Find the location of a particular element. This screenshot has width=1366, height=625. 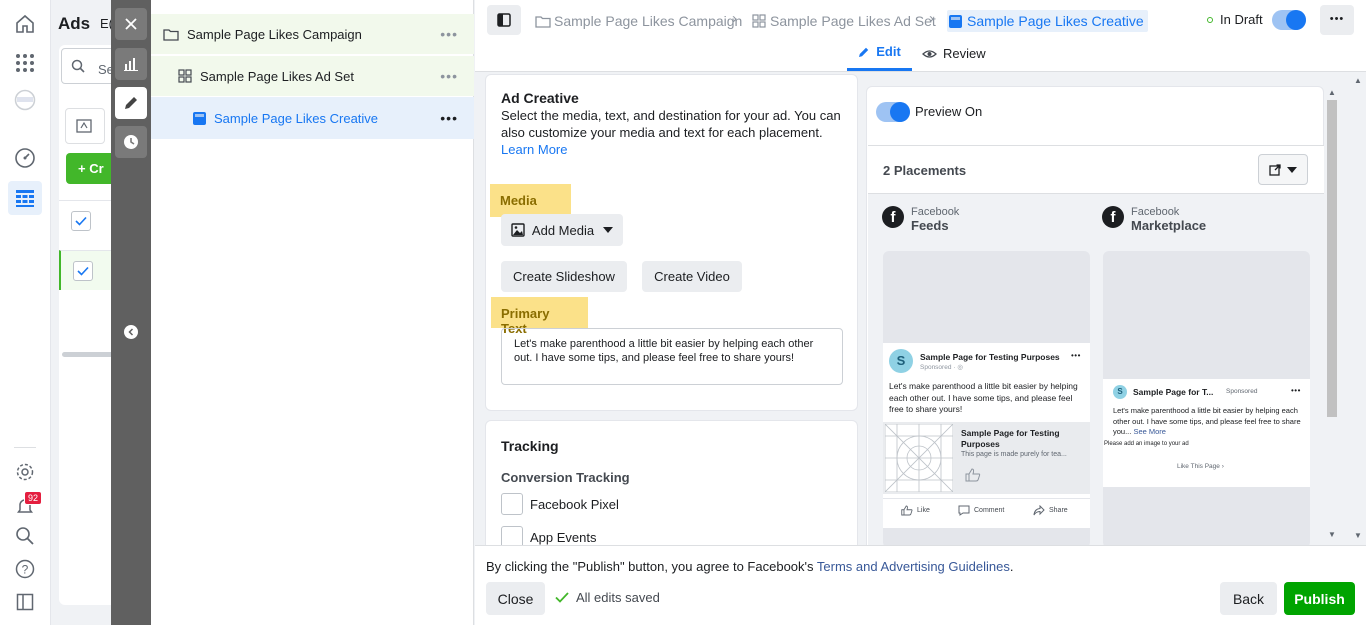

horizontal-scrollbar is located at coordinates (88, 354).